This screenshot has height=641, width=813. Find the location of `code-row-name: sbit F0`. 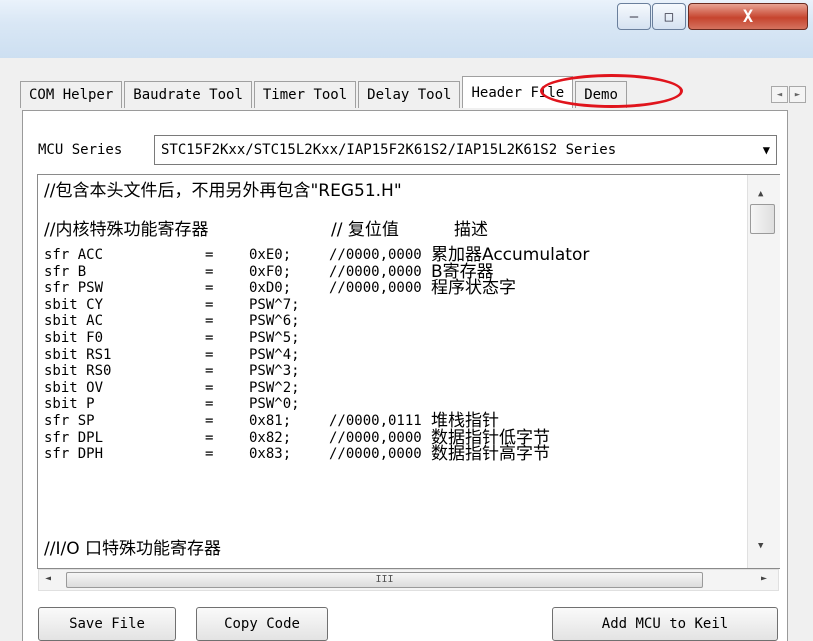

code-row-name: sbit F0 is located at coordinates (74, 338).